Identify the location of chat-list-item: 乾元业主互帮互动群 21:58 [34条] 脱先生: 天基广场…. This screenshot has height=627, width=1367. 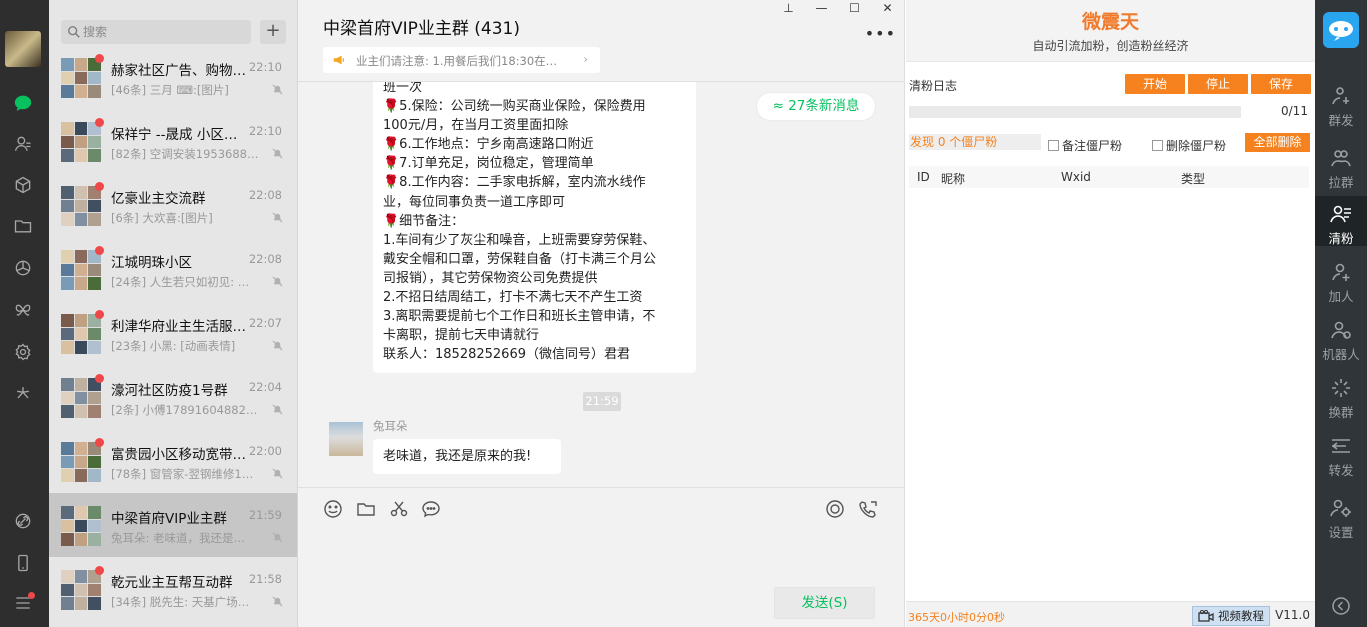
(173, 589).